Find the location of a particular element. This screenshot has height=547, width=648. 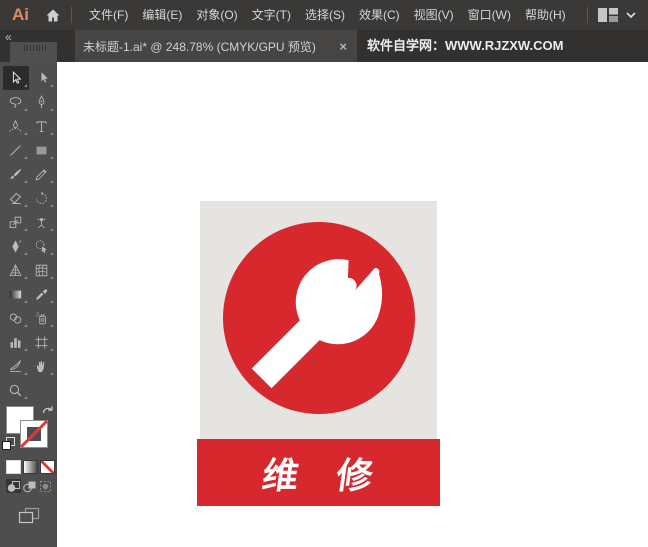

appearance-buttons is located at coordinates (28, 465).